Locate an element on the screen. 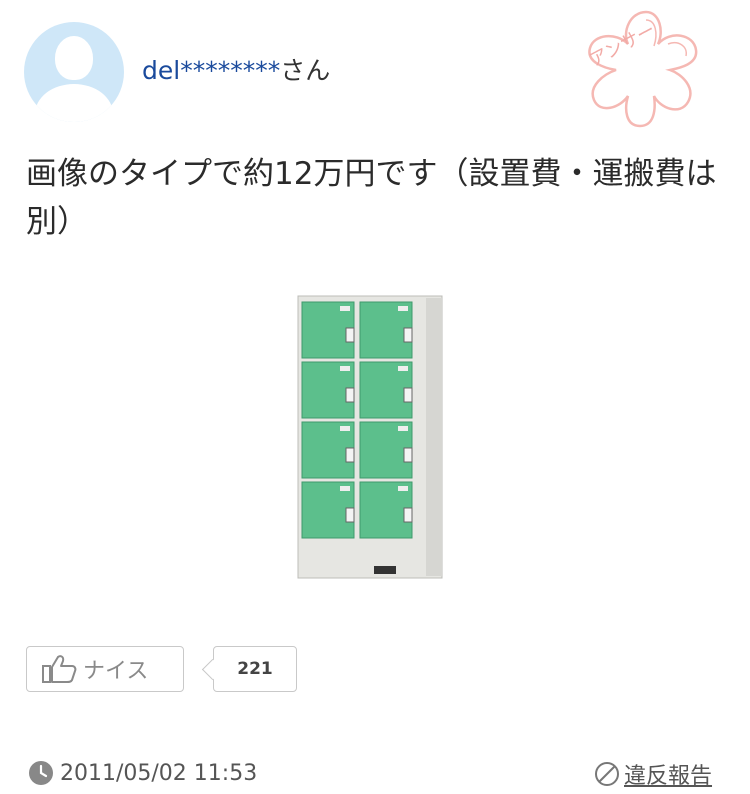 The image size is (750, 794). username-link: del********さん is located at coordinates (236, 71).